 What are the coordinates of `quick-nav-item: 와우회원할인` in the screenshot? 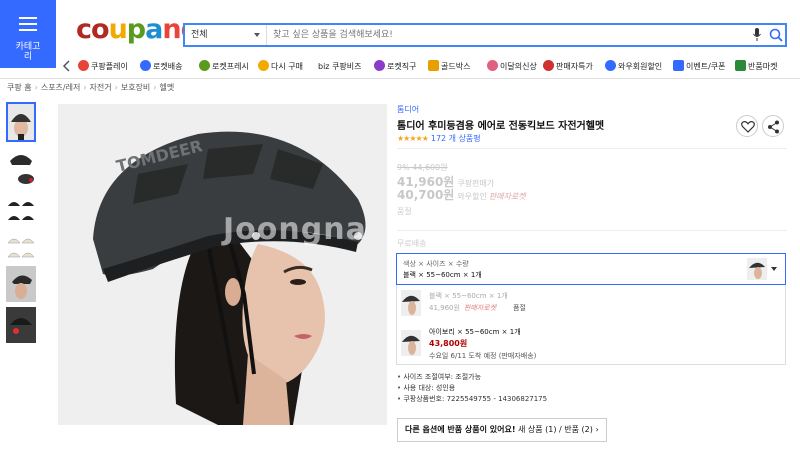 It's located at (633, 67).